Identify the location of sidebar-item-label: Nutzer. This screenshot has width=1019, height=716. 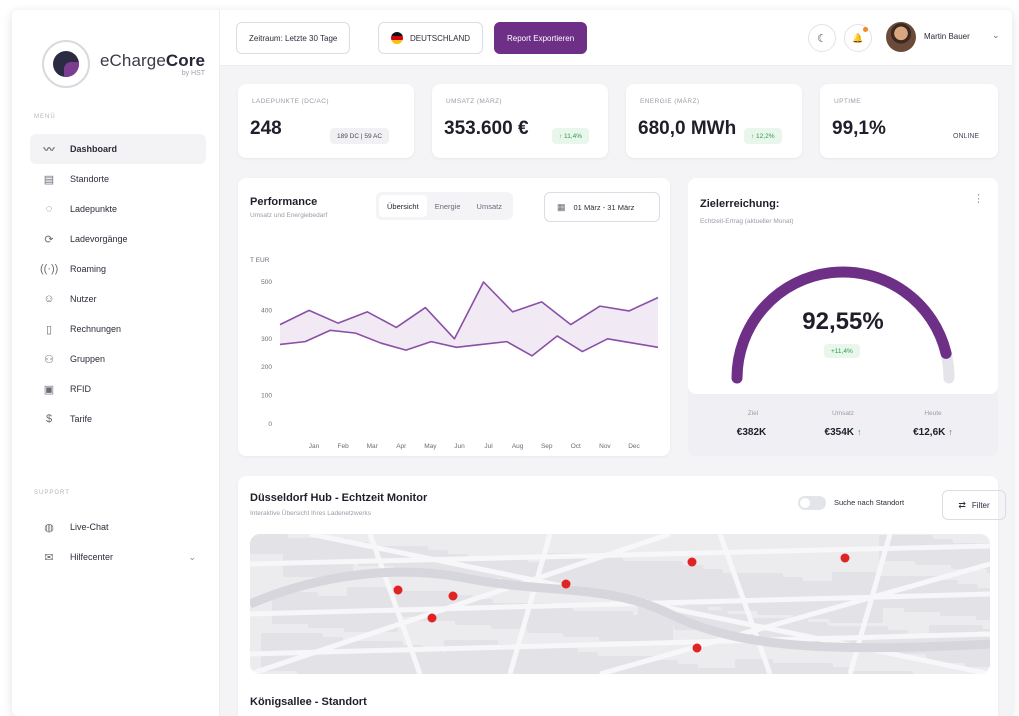
(83, 299).